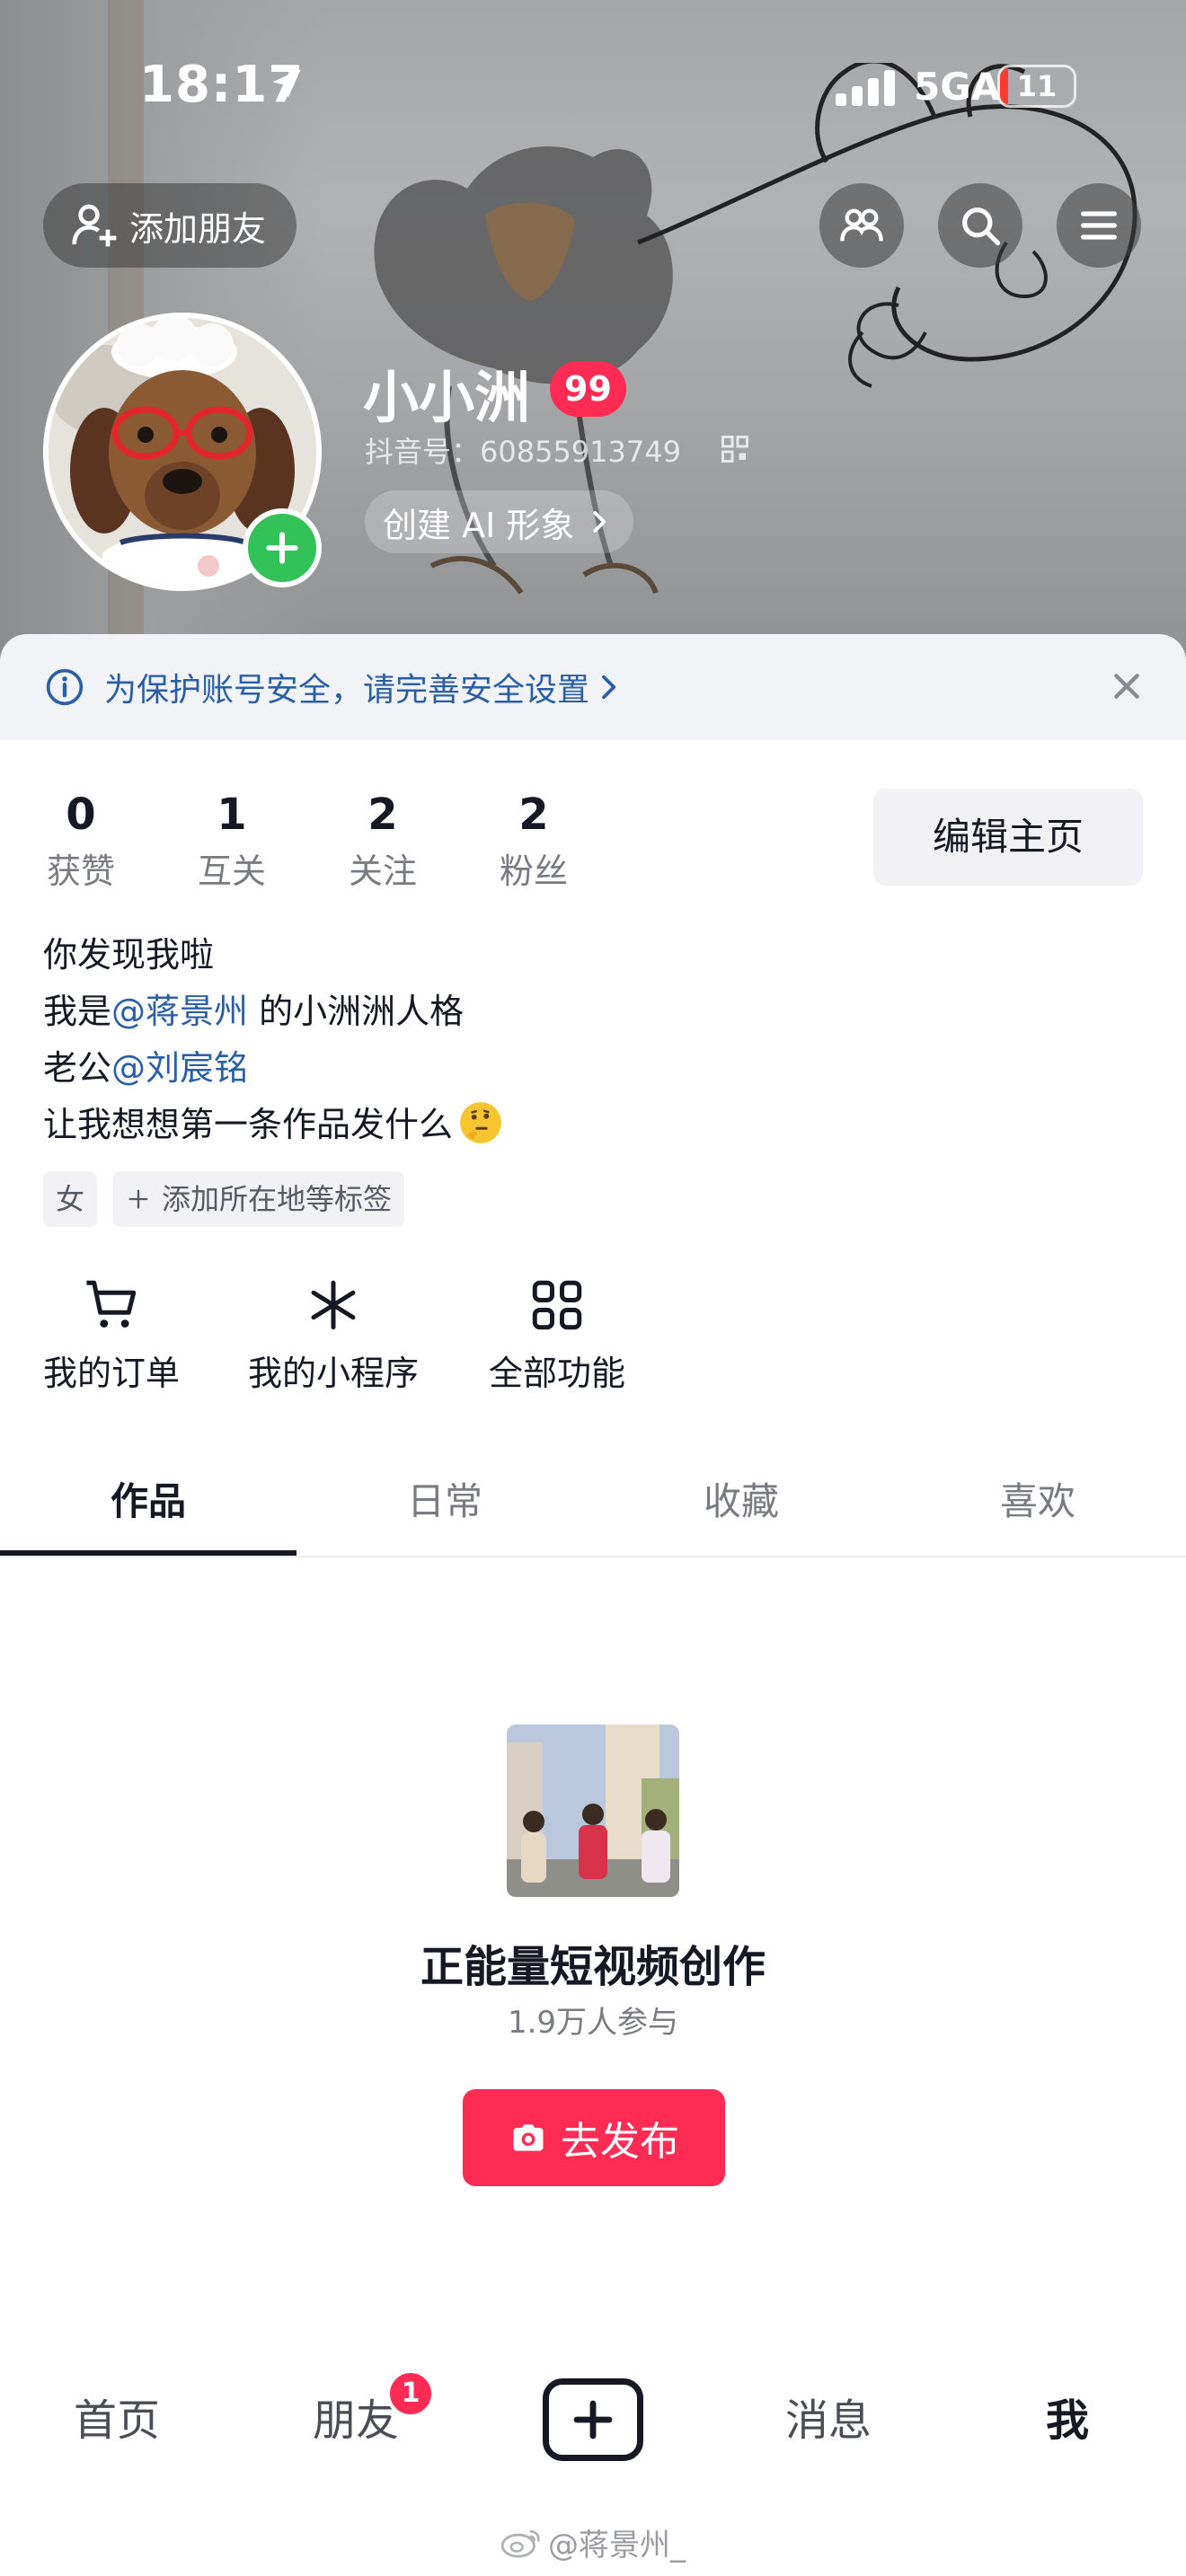 The height and width of the screenshot is (2576, 1186). What do you see at coordinates (179, 1012) in the screenshot?
I see `mention-link: @蒋景州` at bounding box center [179, 1012].